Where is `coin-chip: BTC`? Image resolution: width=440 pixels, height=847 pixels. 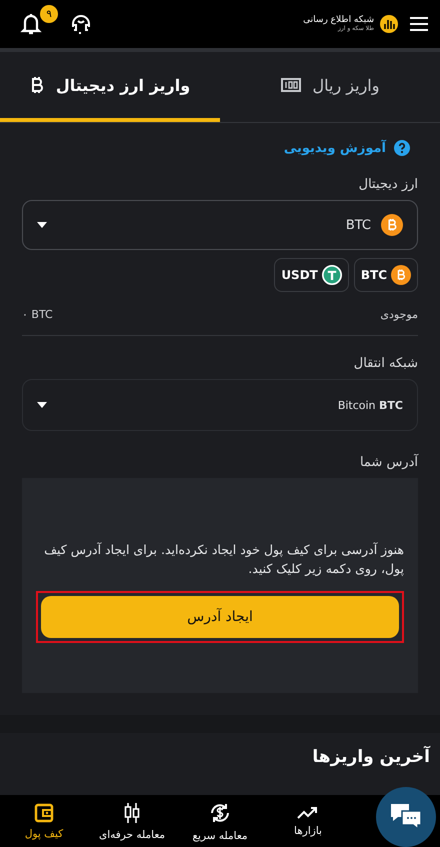 coin-chip: BTC is located at coordinates (386, 275).